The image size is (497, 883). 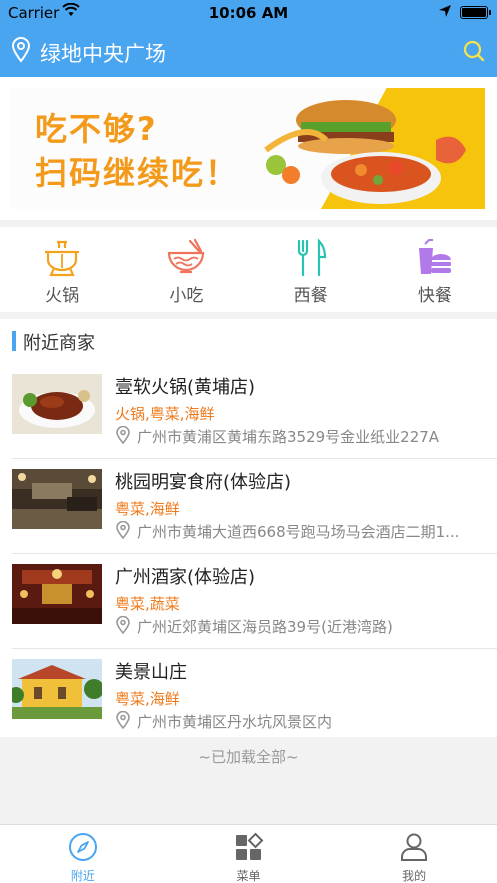 I want to click on tab-nearby: 附近, so click(x=83, y=854).